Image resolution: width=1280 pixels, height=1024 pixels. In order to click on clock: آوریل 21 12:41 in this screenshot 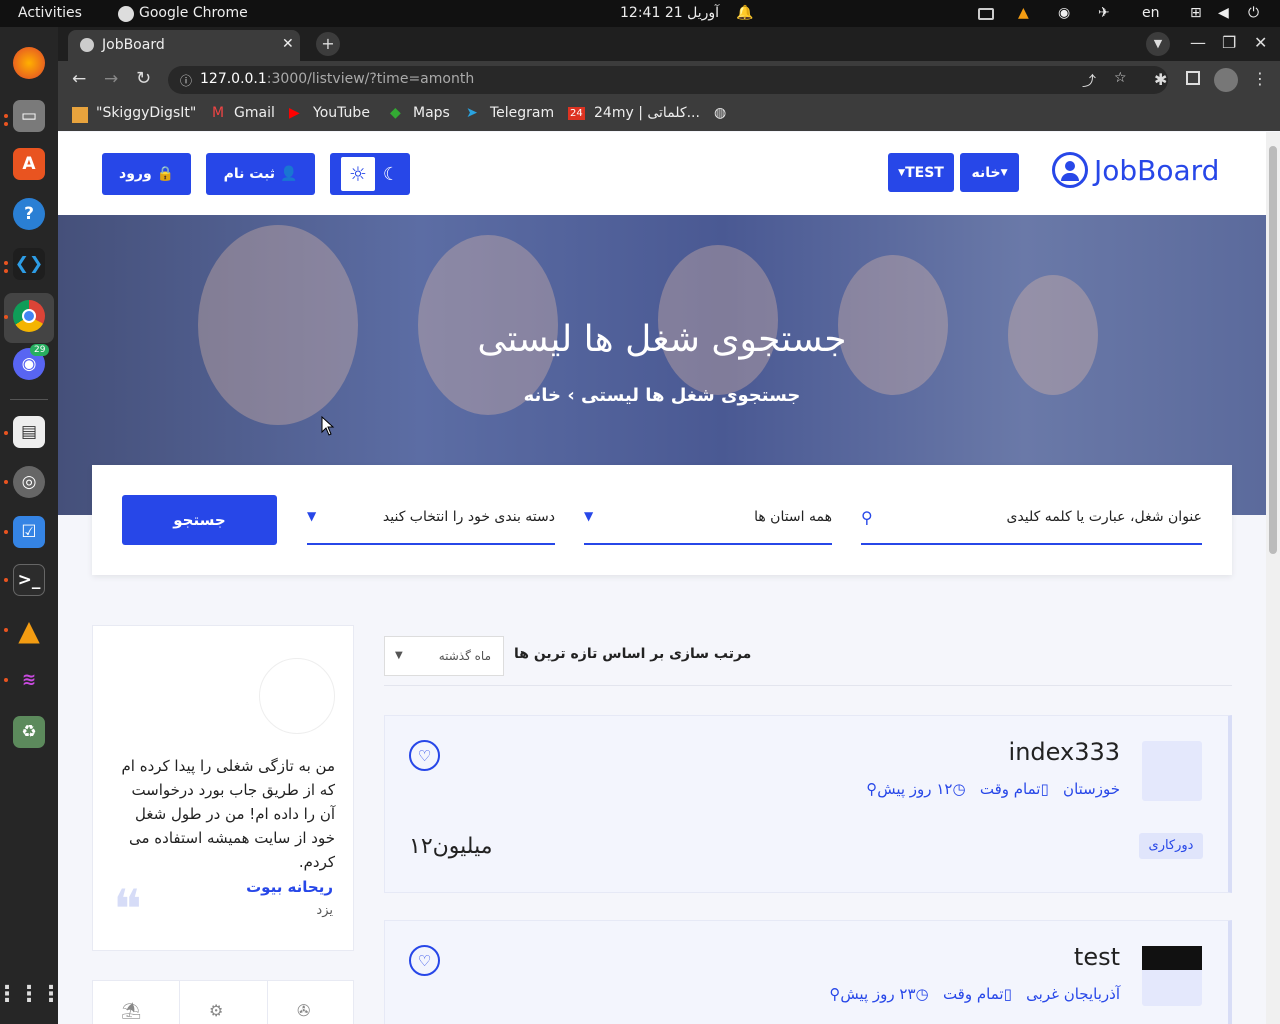, I will do `click(669, 13)`.